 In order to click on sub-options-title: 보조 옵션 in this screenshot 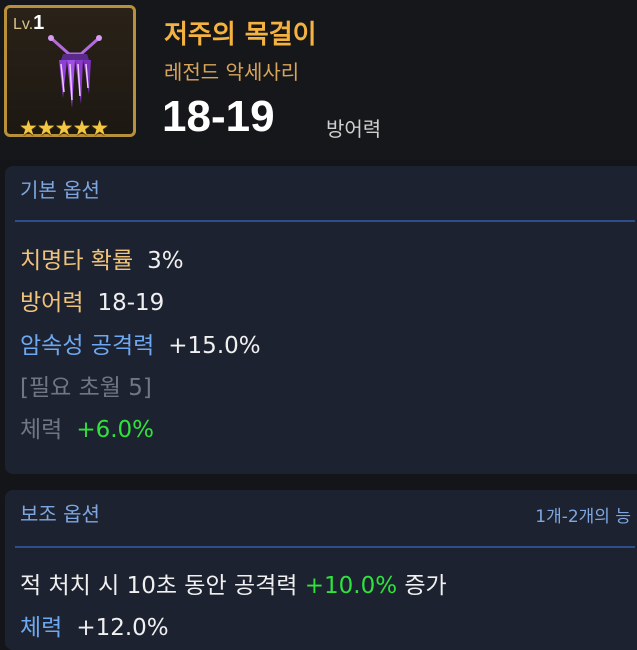, I will do `click(60, 514)`.